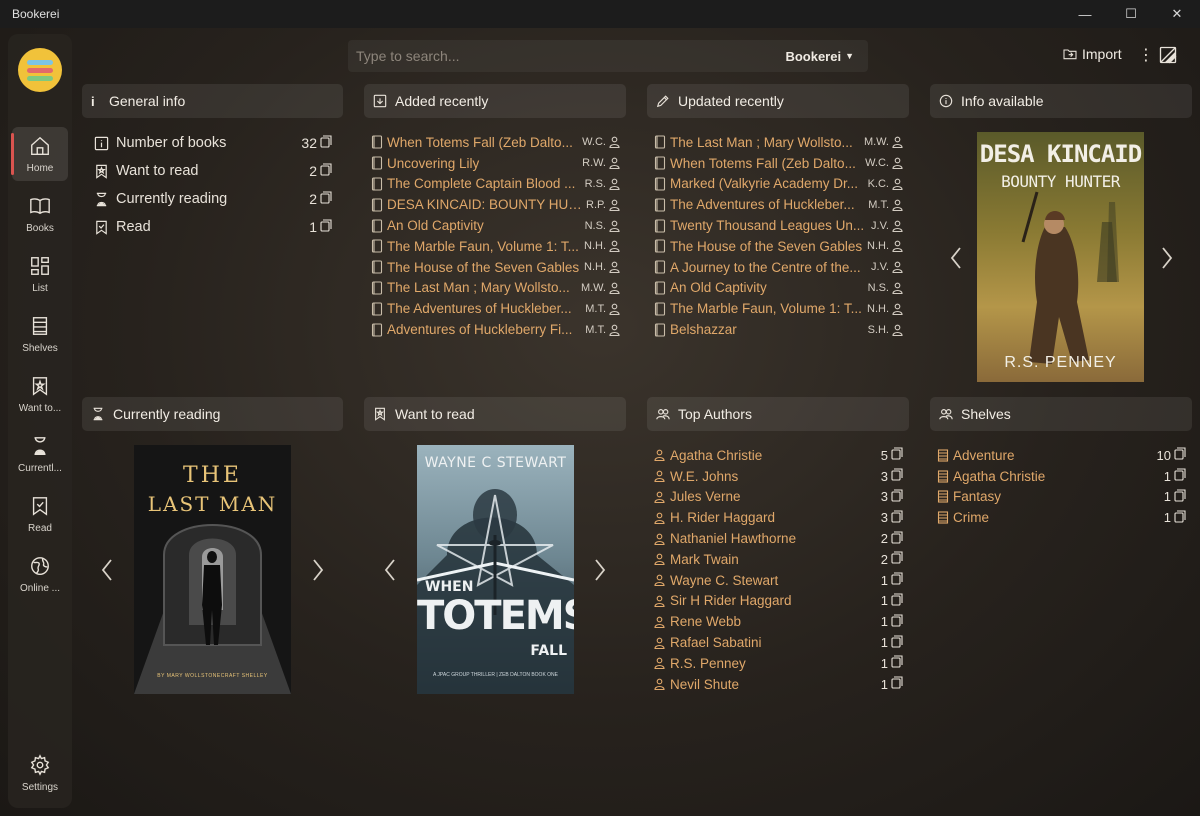 The height and width of the screenshot is (816, 1200). Describe the element at coordinates (1061, 455) in the screenshot. I see `shelf-list-item: Adventure 10` at that location.